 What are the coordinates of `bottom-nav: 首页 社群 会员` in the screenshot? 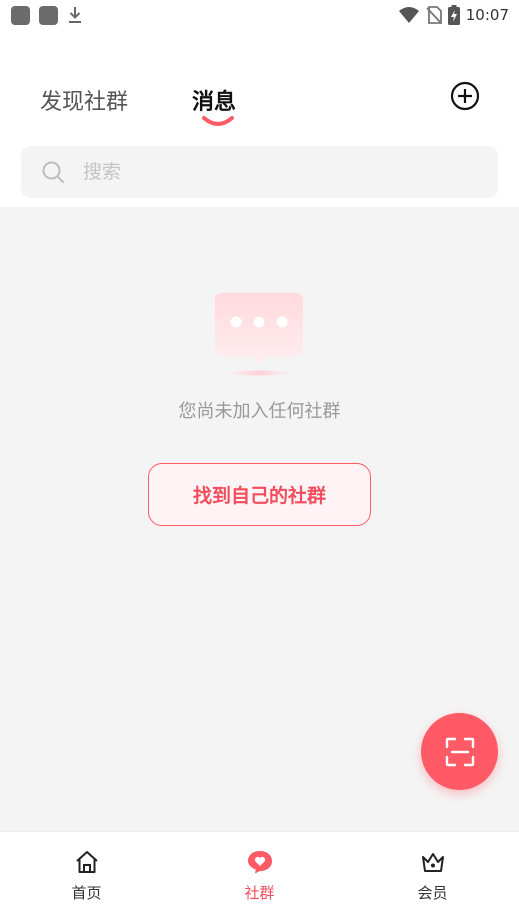 It's located at (259, 876).